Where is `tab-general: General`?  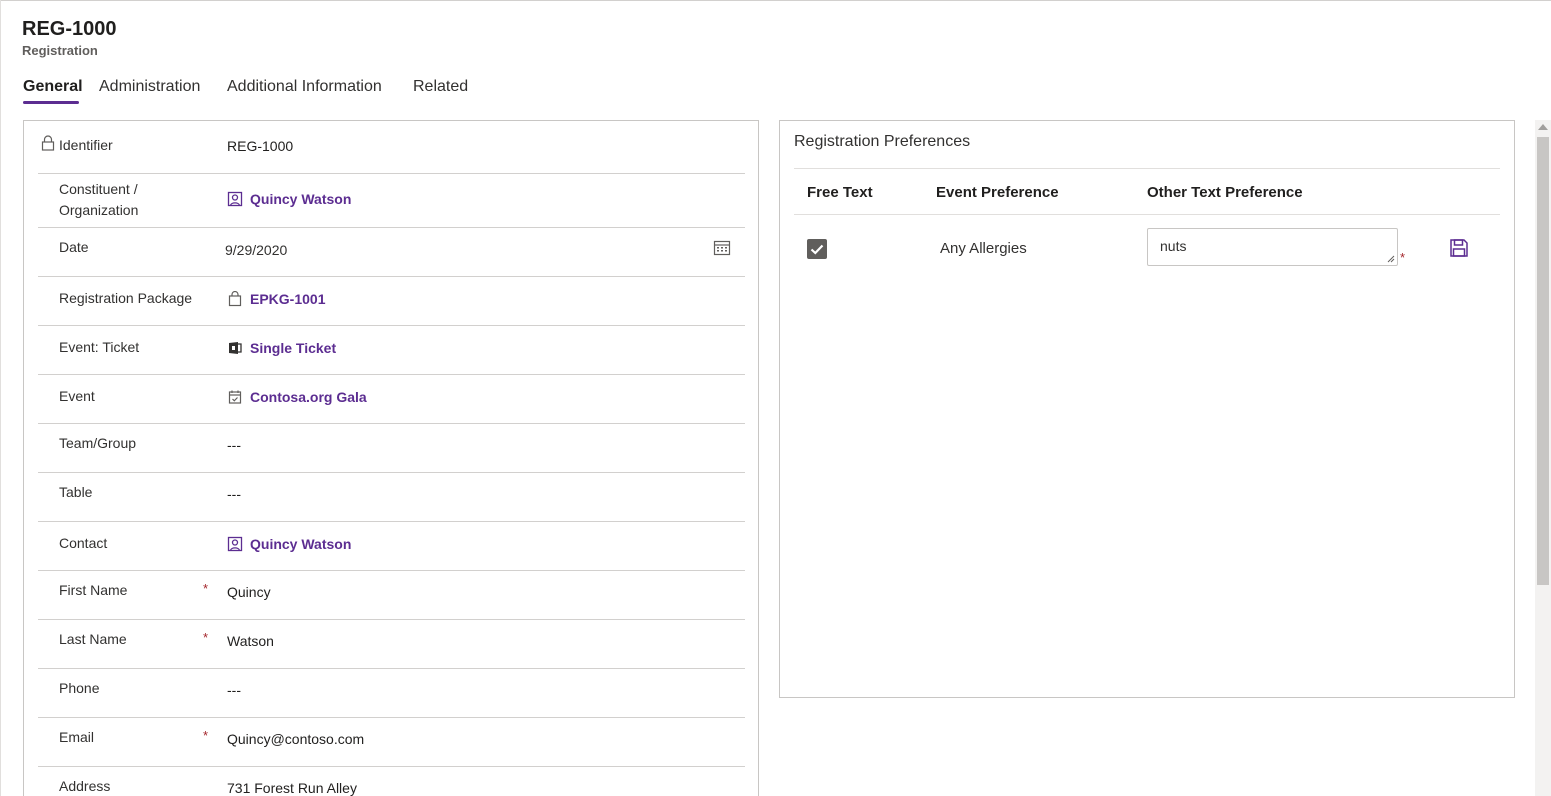
tab-general: General is located at coordinates (53, 87).